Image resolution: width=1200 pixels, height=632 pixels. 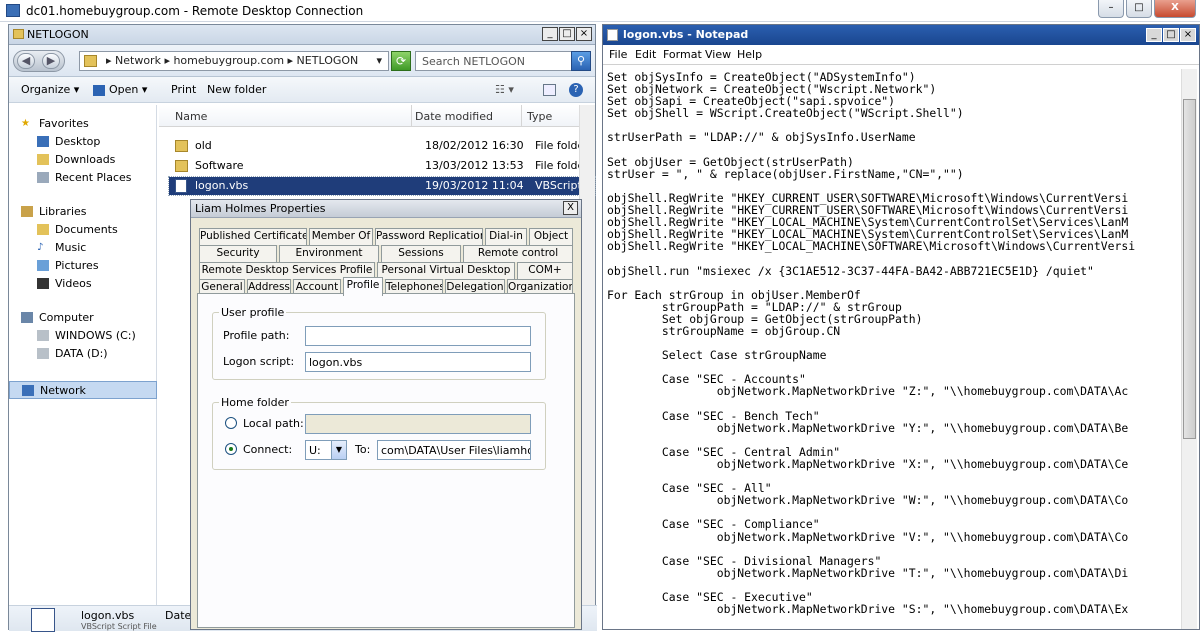 What do you see at coordinates (446, 270) in the screenshot?
I see `tab-personal-virtual-desktop: Personal Virtual Desktop` at bounding box center [446, 270].